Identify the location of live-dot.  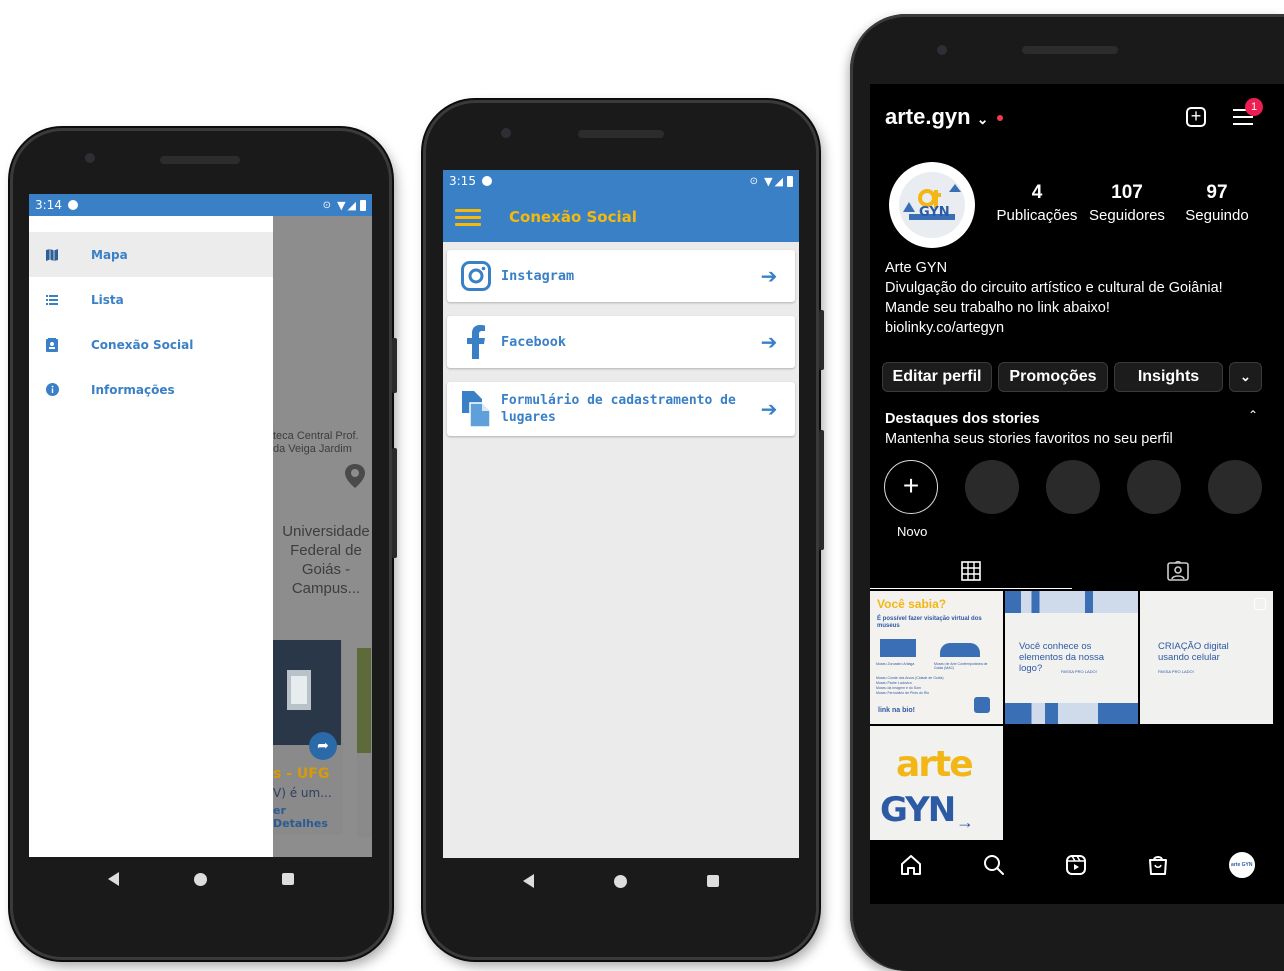
(999, 118).